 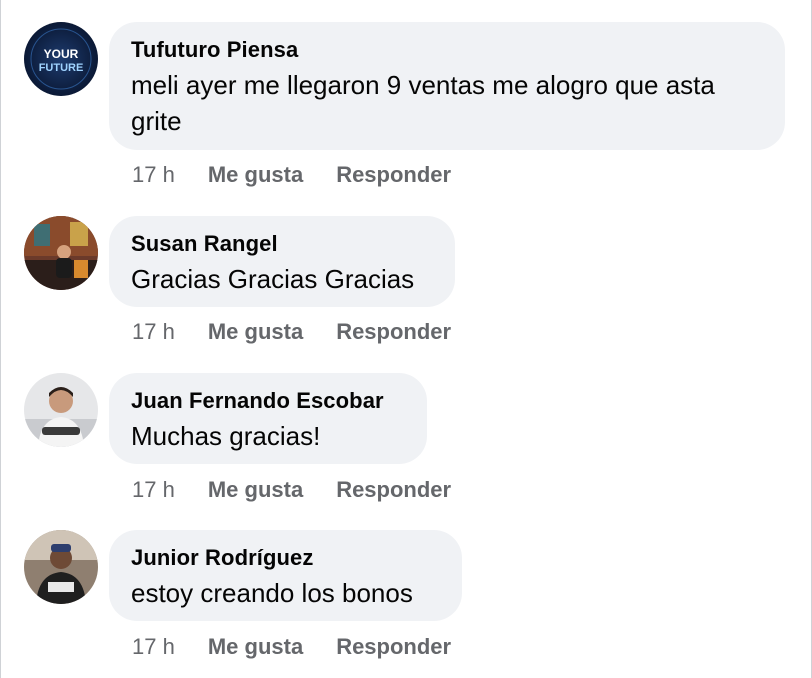 What do you see at coordinates (268, 401) in the screenshot?
I see `comment-author: Juan Fernando Escobar` at bounding box center [268, 401].